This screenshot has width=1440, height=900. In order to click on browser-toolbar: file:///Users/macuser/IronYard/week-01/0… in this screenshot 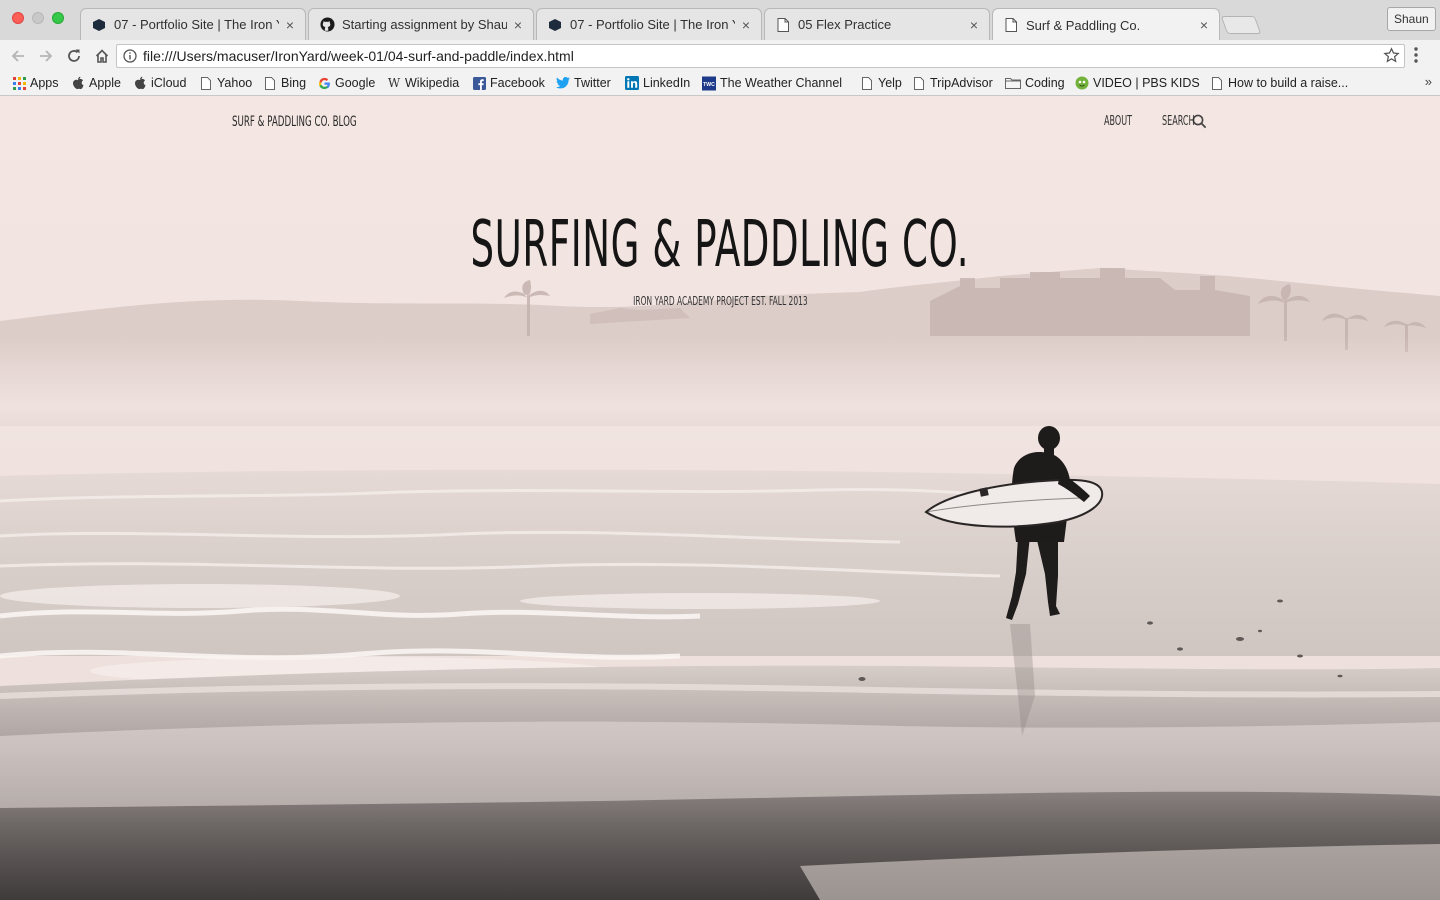, I will do `click(720, 55)`.